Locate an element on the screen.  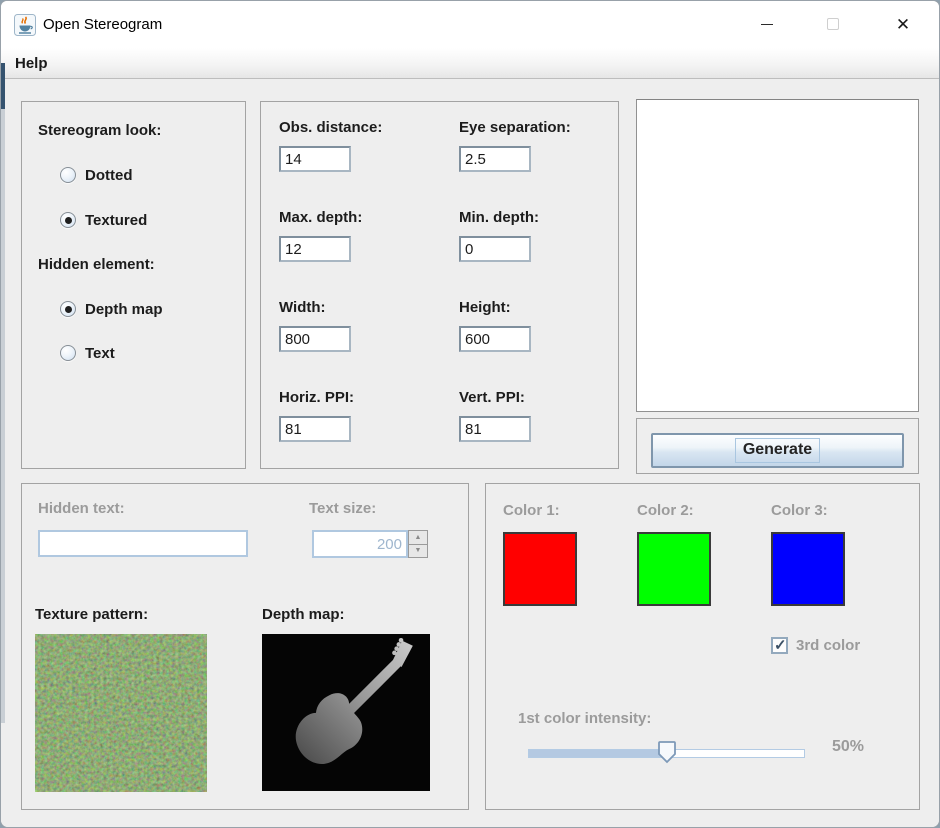
minimize-icon is located at coordinates (767, 24).